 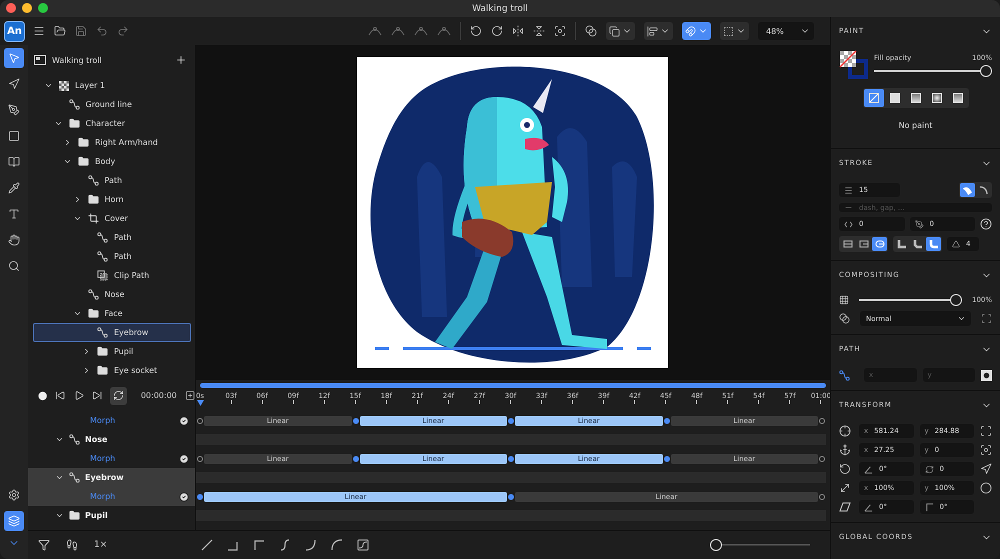 What do you see at coordinates (112, 218) in the screenshot?
I see `layer-item: Cover` at bounding box center [112, 218].